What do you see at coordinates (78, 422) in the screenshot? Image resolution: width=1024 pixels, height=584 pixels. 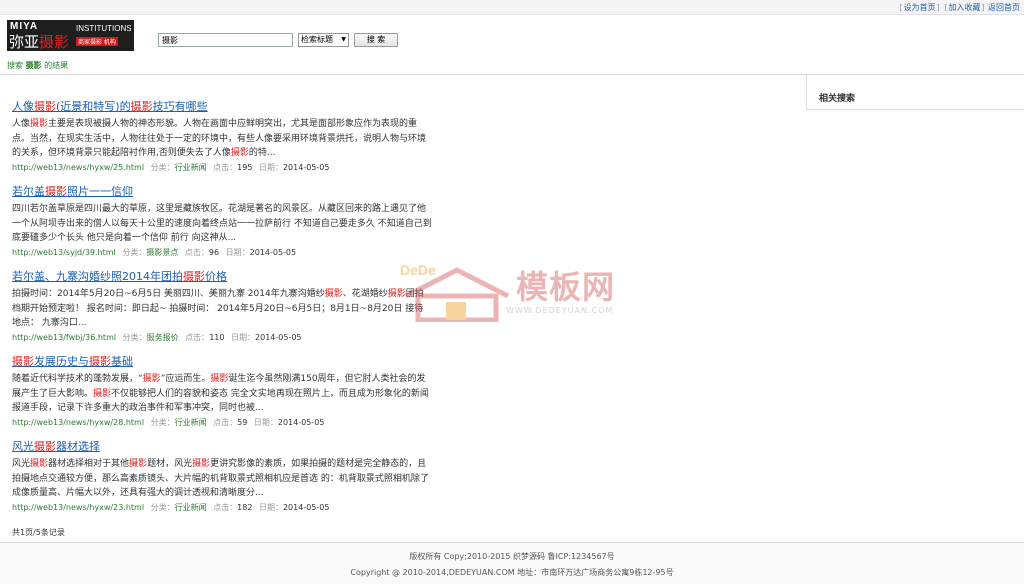 I see `result-url: http://web13/news/hyxw/28.html` at bounding box center [78, 422].